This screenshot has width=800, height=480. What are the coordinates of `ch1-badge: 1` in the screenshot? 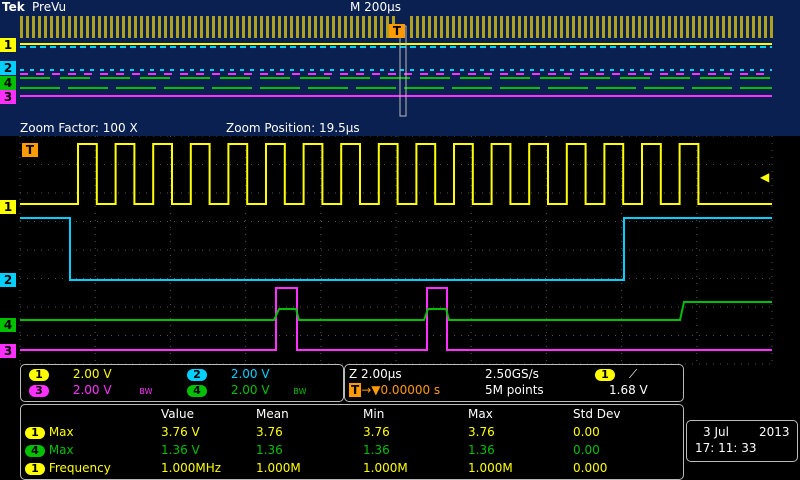 It's located at (39, 375).